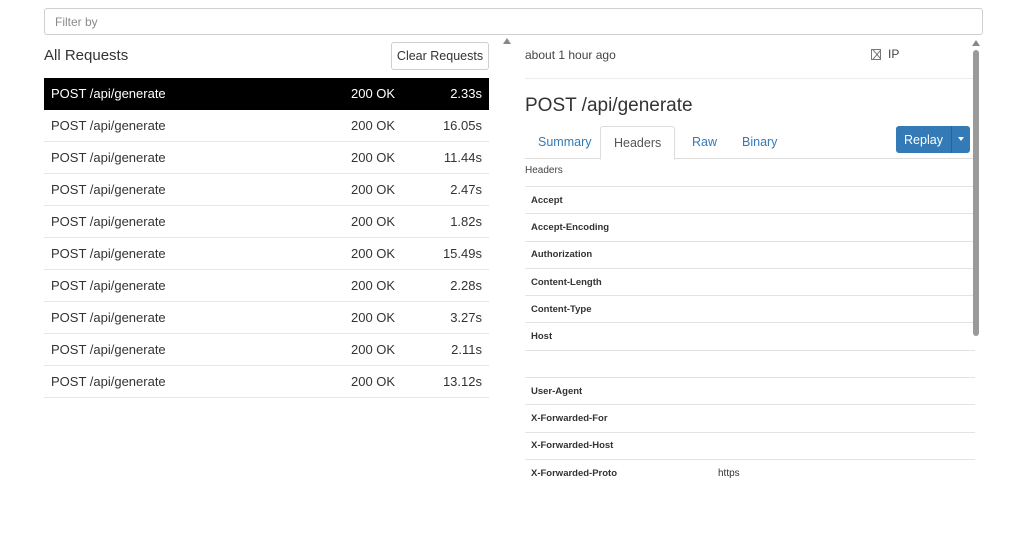 The image size is (1024, 537). What do you see at coordinates (86, 55) in the screenshot?
I see `requests-title: All Requests` at bounding box center [86, 55].